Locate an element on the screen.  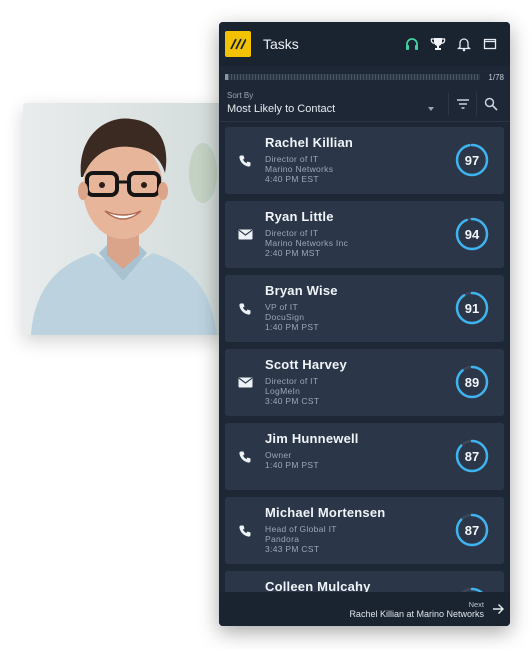
task-card: Bryan Wise VP of IT DocuSign 1:40 PM PST 91 is located at coordinates (364, 308).